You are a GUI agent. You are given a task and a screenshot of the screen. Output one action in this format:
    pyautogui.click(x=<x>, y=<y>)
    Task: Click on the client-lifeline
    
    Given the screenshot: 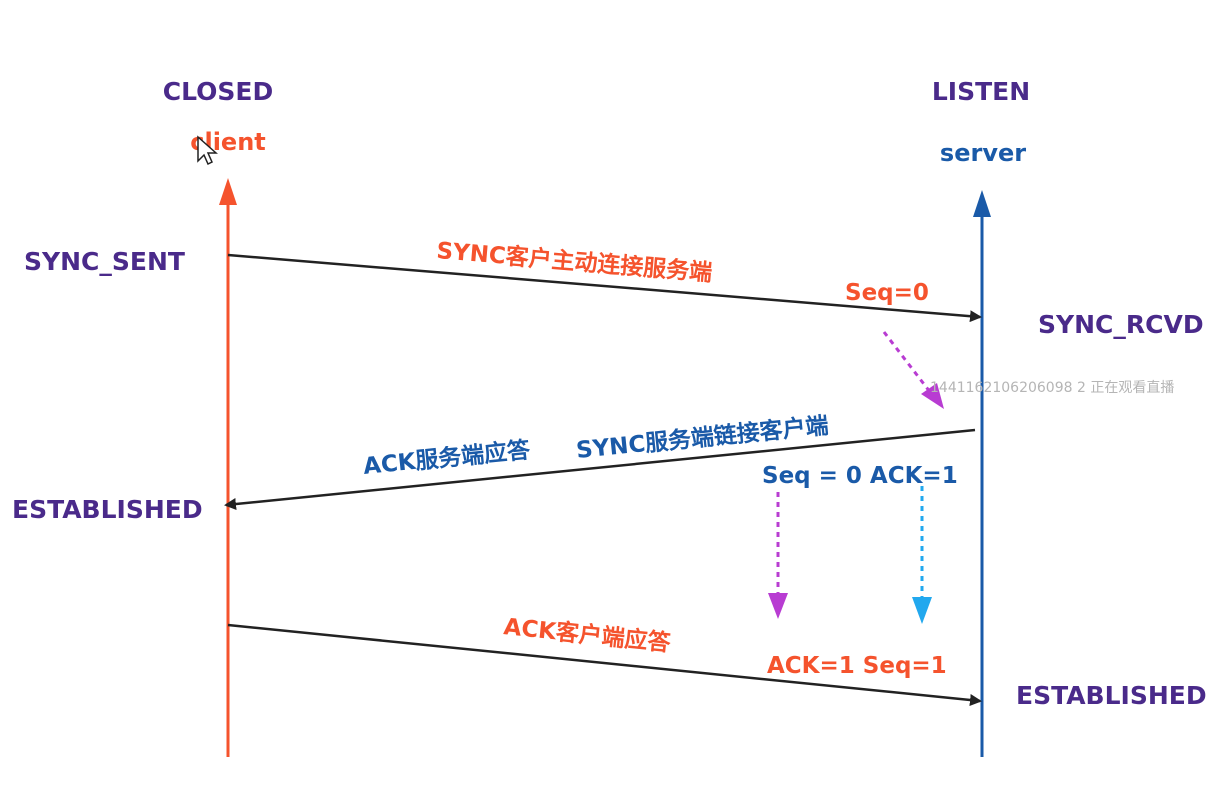 What is the action you would take?
    pyautogui.click(x=228, y=467)
    